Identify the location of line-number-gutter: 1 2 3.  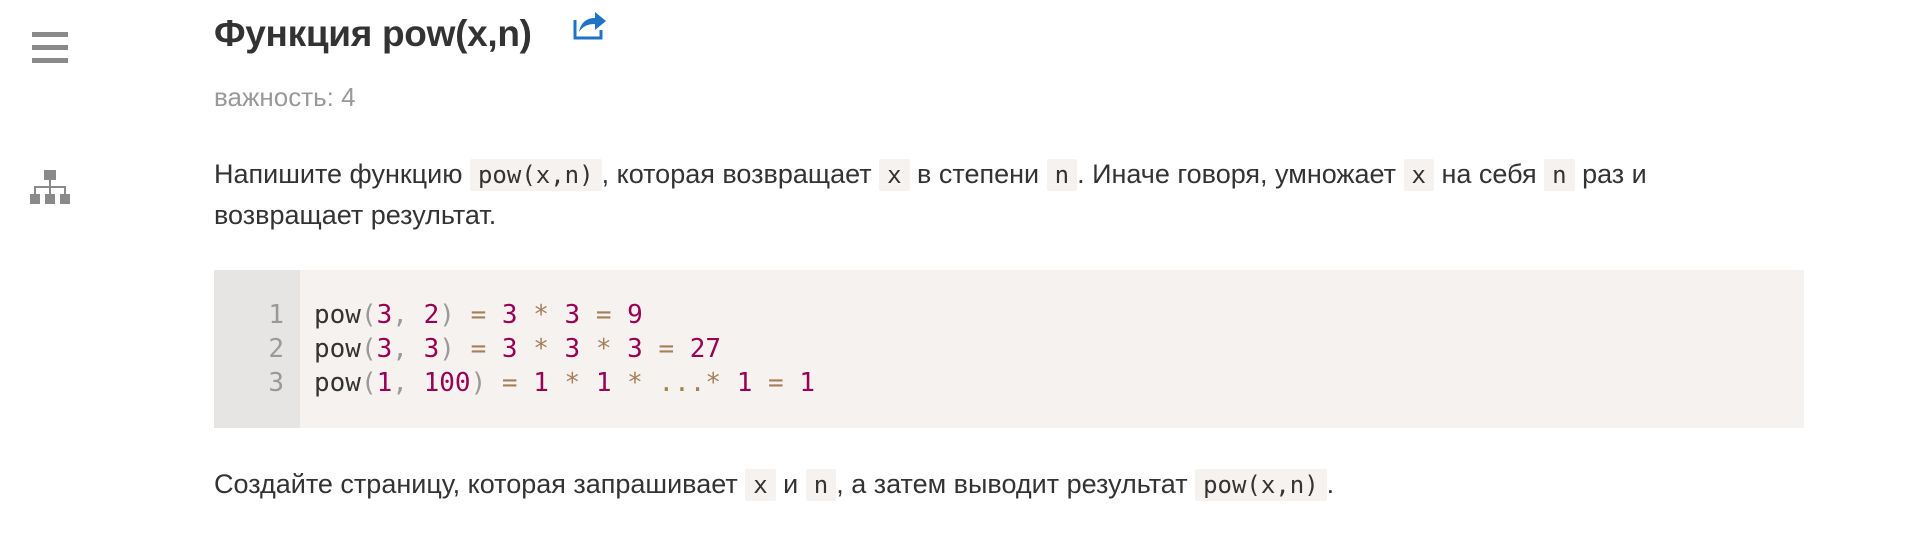
(257, 349).